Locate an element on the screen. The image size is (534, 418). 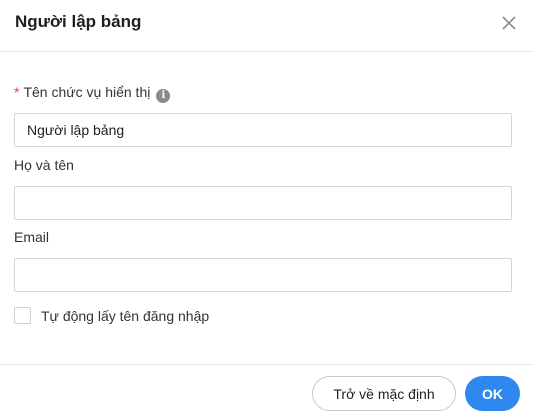
close-icon is located at coordinates (509, 23).